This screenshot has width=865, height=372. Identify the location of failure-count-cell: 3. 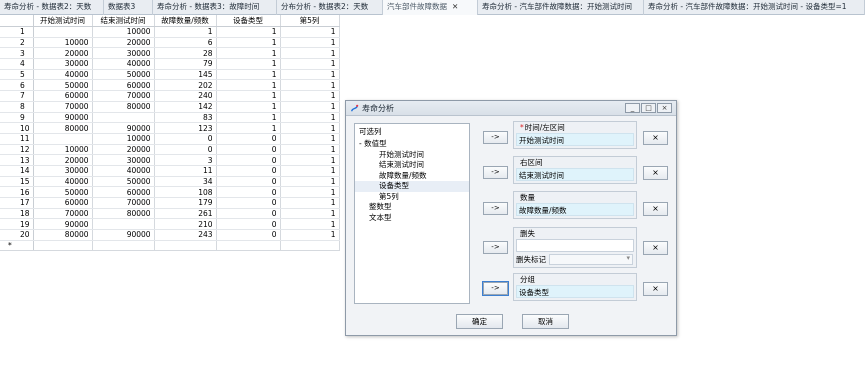
(185, 160).